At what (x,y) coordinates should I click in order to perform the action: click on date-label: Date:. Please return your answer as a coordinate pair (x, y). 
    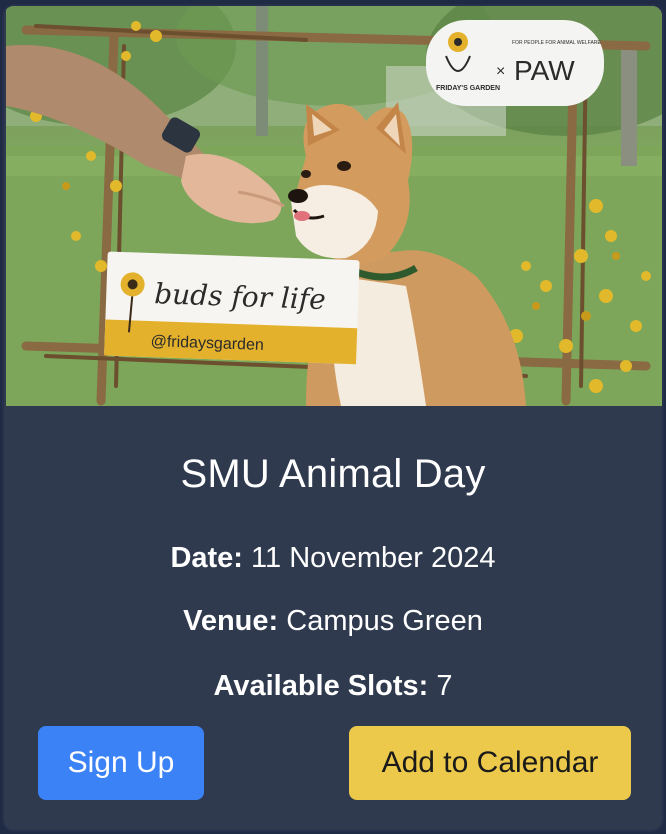
    Looking at the image, I should click on (206, 558).